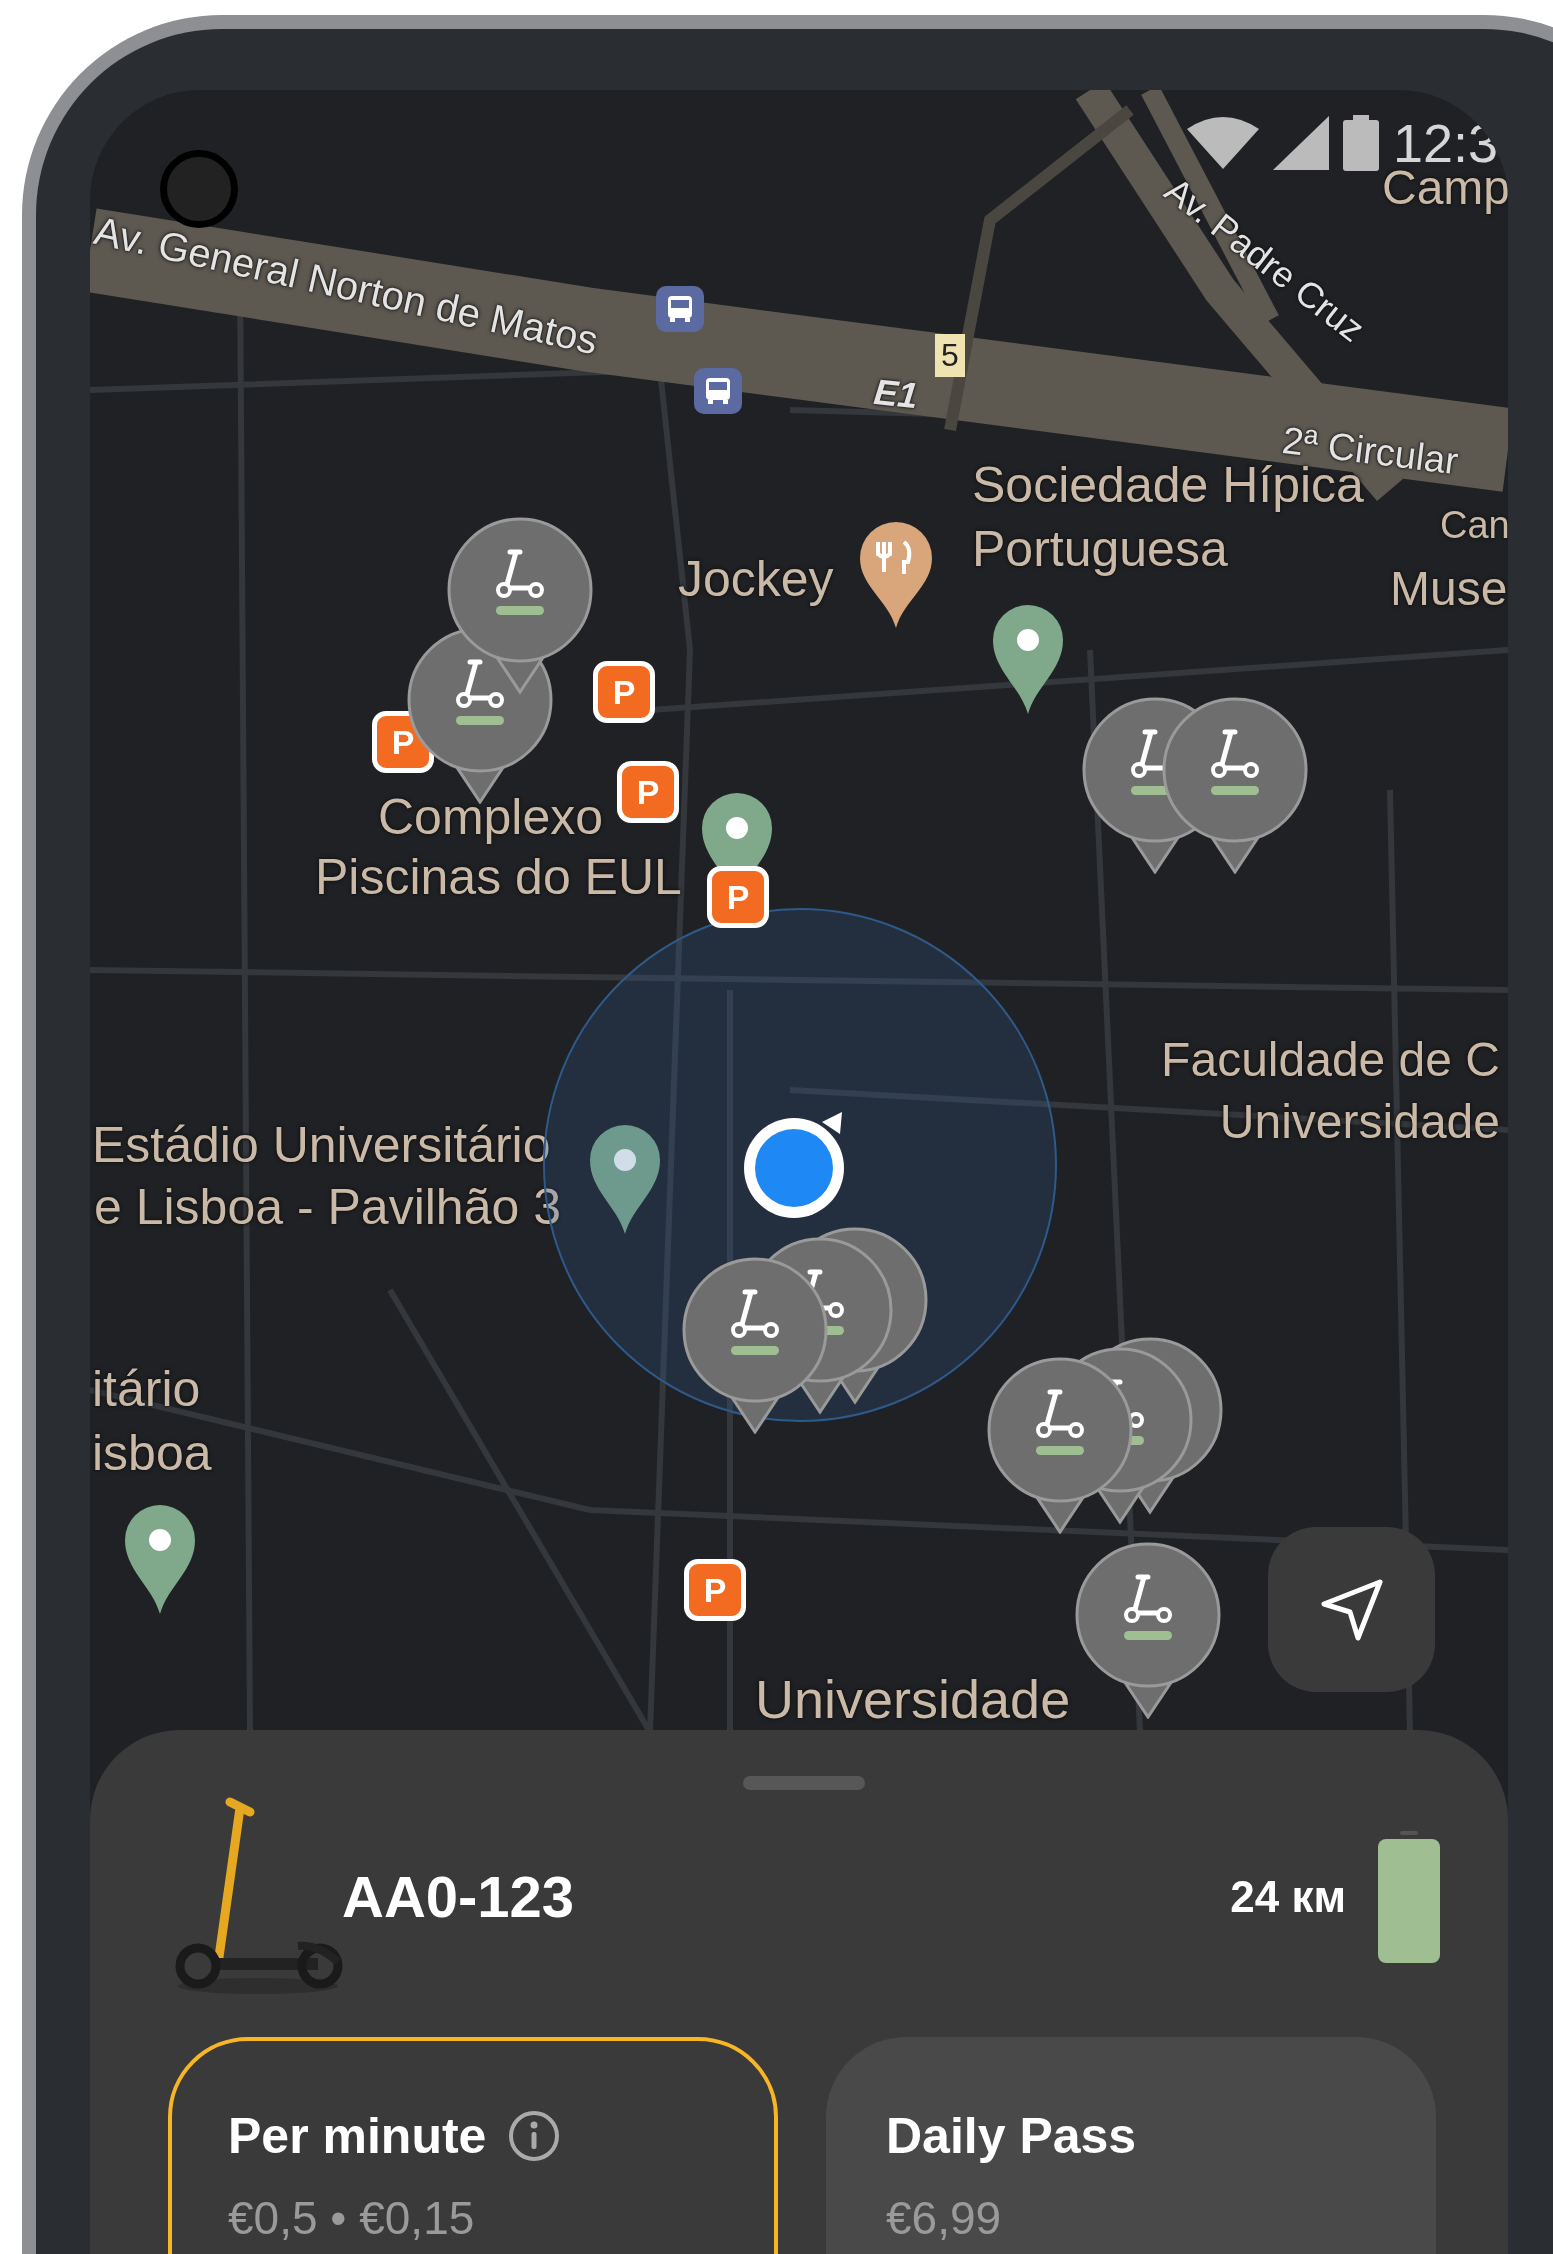  Describe the element at coordinates (1100, 549) in the screenshot. I see `place-label: Portuguesa` at that location.